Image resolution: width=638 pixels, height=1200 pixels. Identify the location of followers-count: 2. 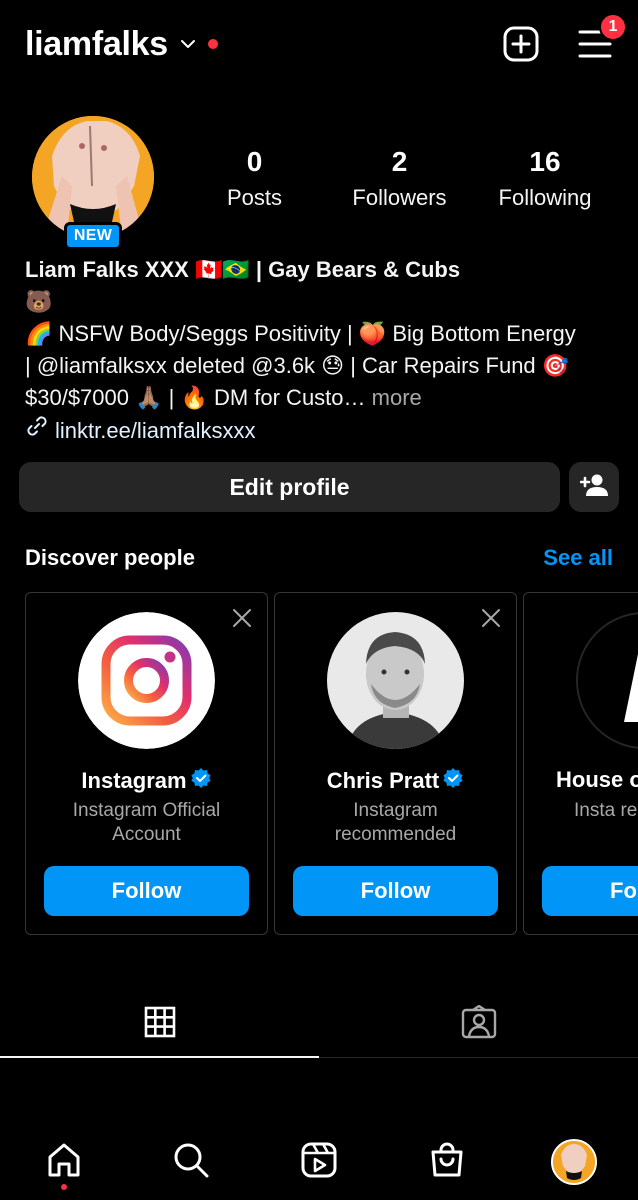
(399, 161).